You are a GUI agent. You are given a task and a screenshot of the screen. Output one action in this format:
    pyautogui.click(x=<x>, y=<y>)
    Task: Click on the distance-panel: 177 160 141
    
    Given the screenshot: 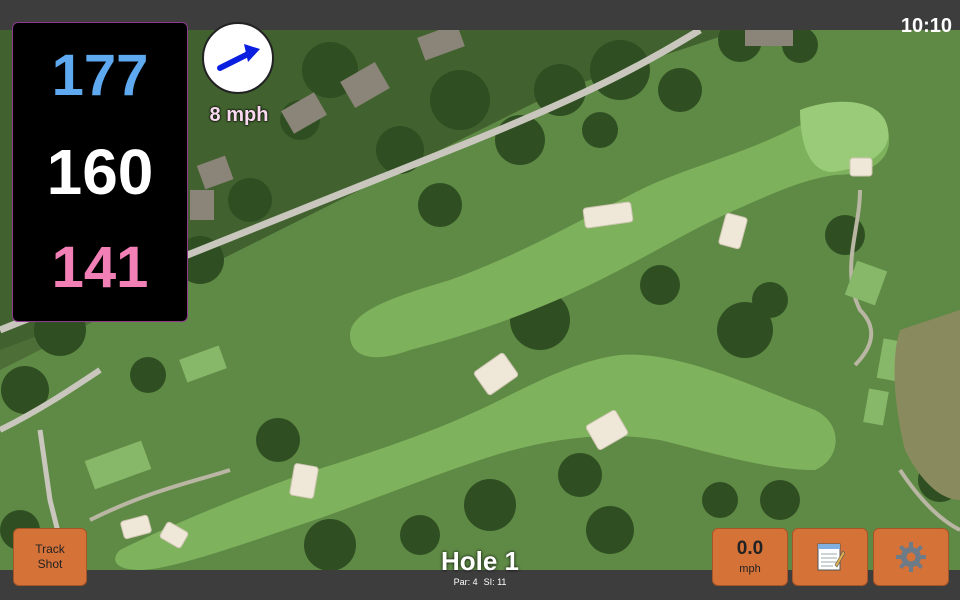 What is the action you would take?
    pyautogui.click(x=100, y=172)
    